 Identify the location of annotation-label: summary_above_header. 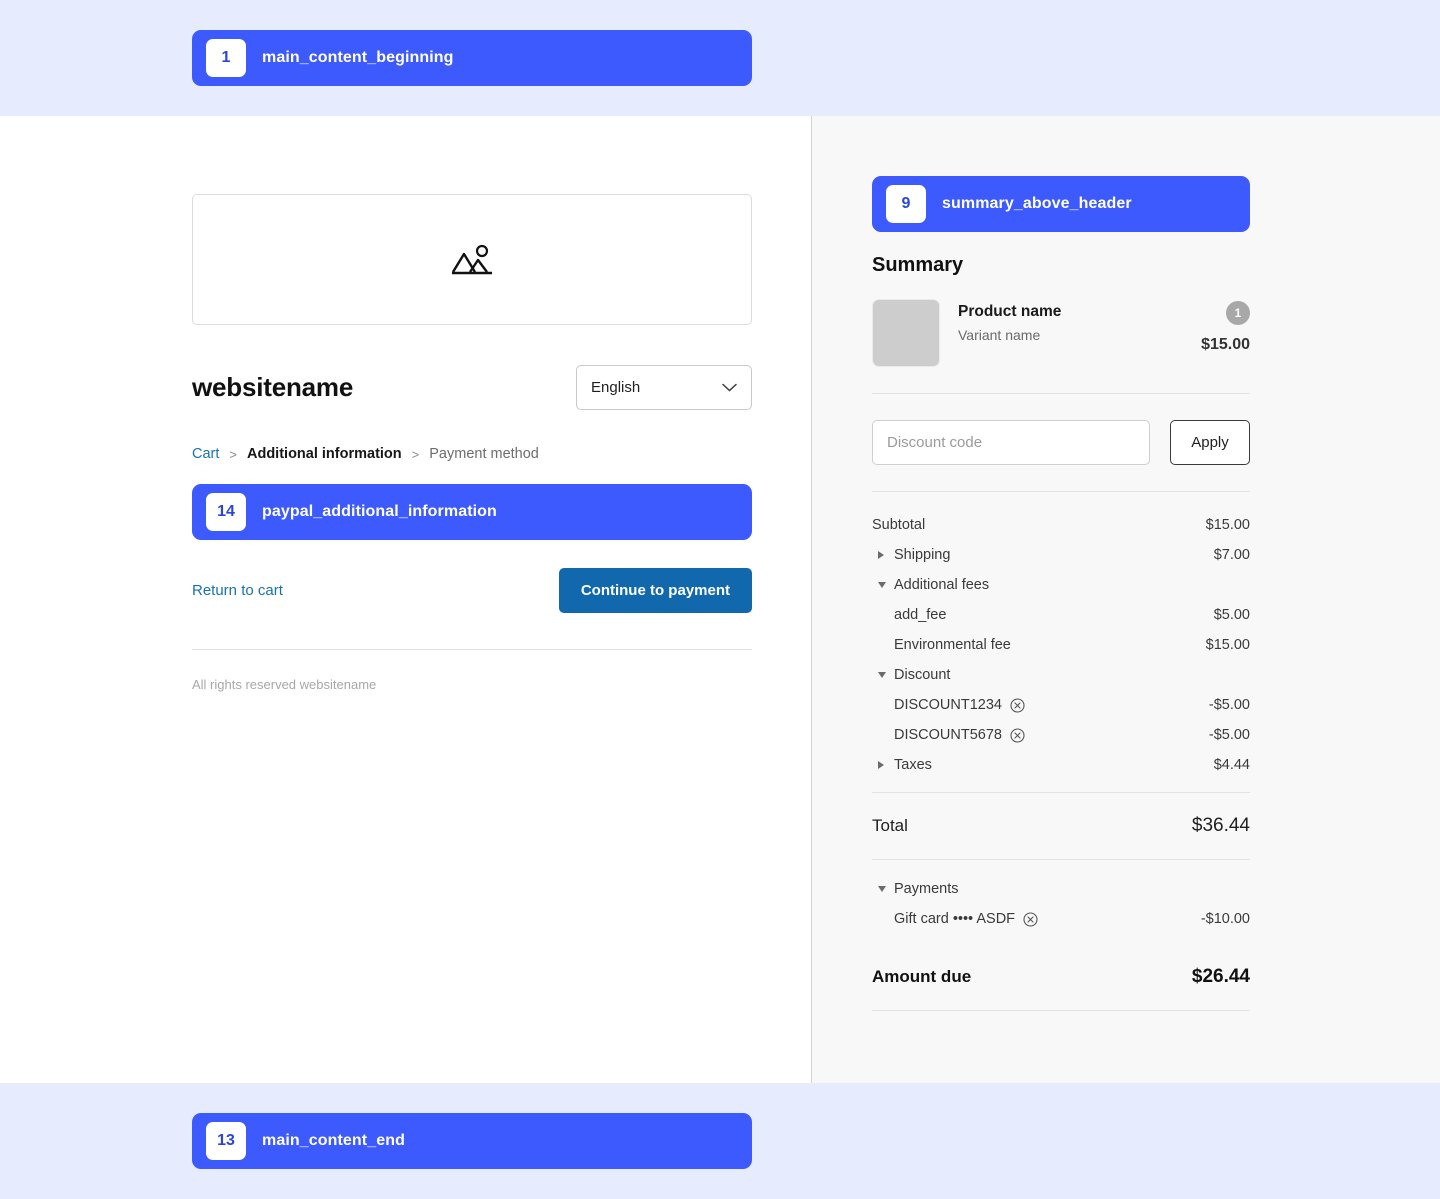
(1037, 203).